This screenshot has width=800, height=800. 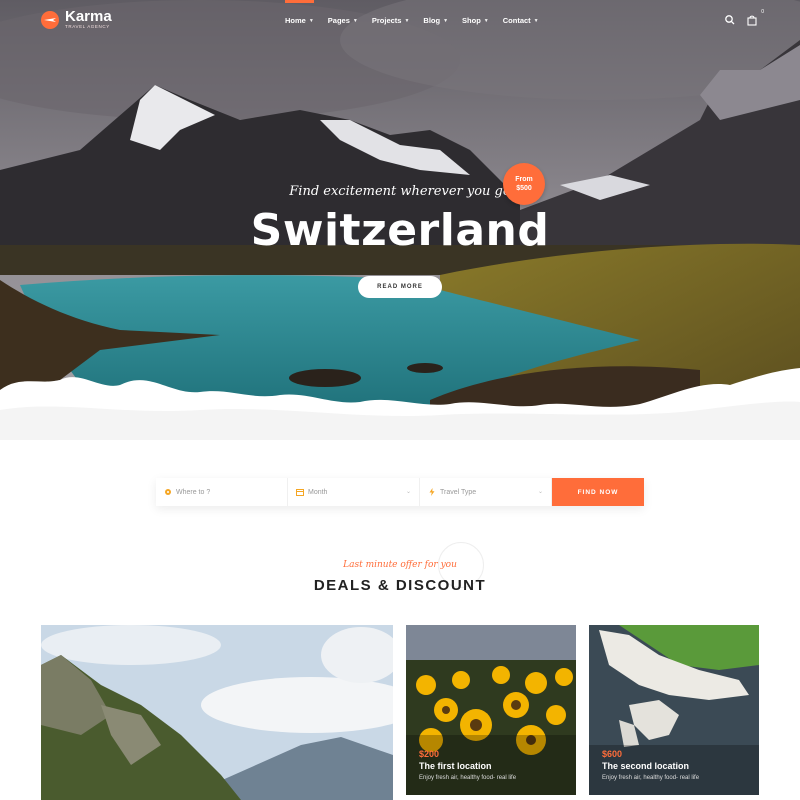 What do you see at coordinates (755, 17) in the screenshot?
I see `shopping-bag-icon: 0` at bounding box center [755, 17].